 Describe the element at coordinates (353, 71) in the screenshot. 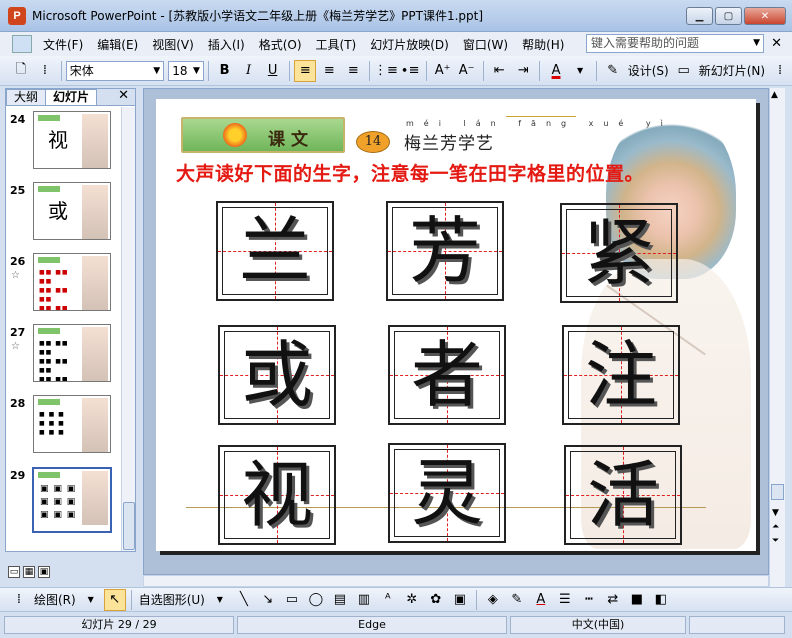

I see `align-right-icon: ≡` at that location.